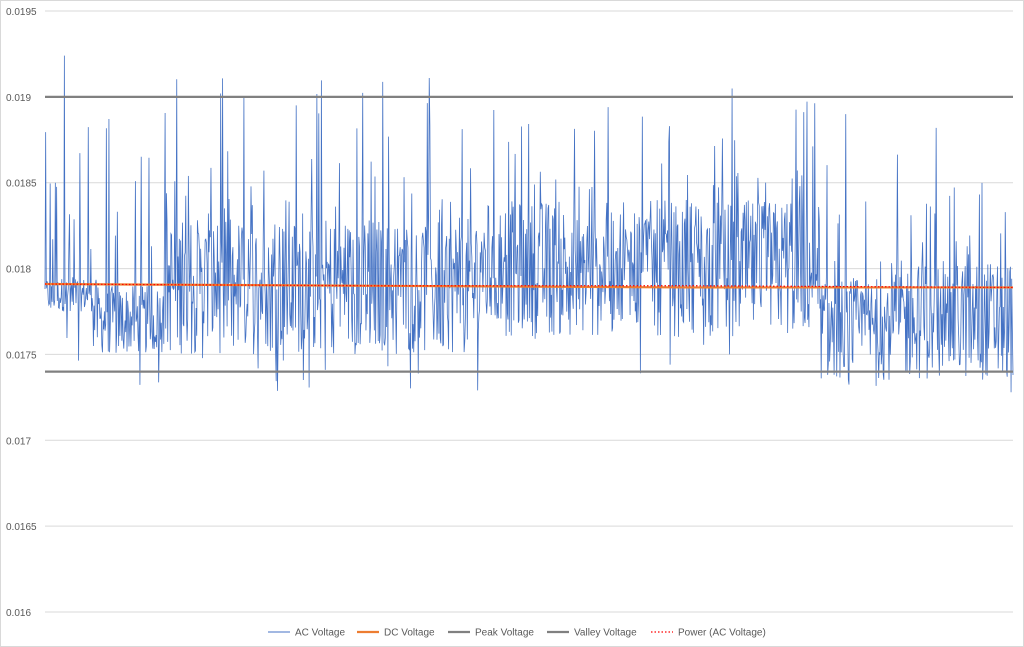 The width and height of the screenshot is (1024, 647). Describe the element at coordinates (21, 12) in the screenshot. I see `y-tick-label: 0.0195` at that location.